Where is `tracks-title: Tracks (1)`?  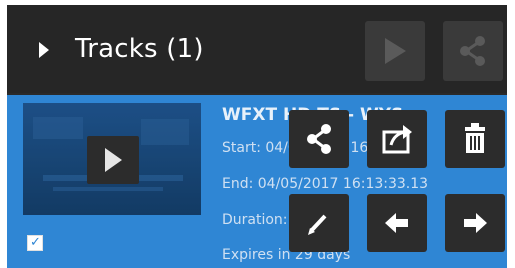
tracks-title: Tracks (1) is located at coordinates (139, 49).